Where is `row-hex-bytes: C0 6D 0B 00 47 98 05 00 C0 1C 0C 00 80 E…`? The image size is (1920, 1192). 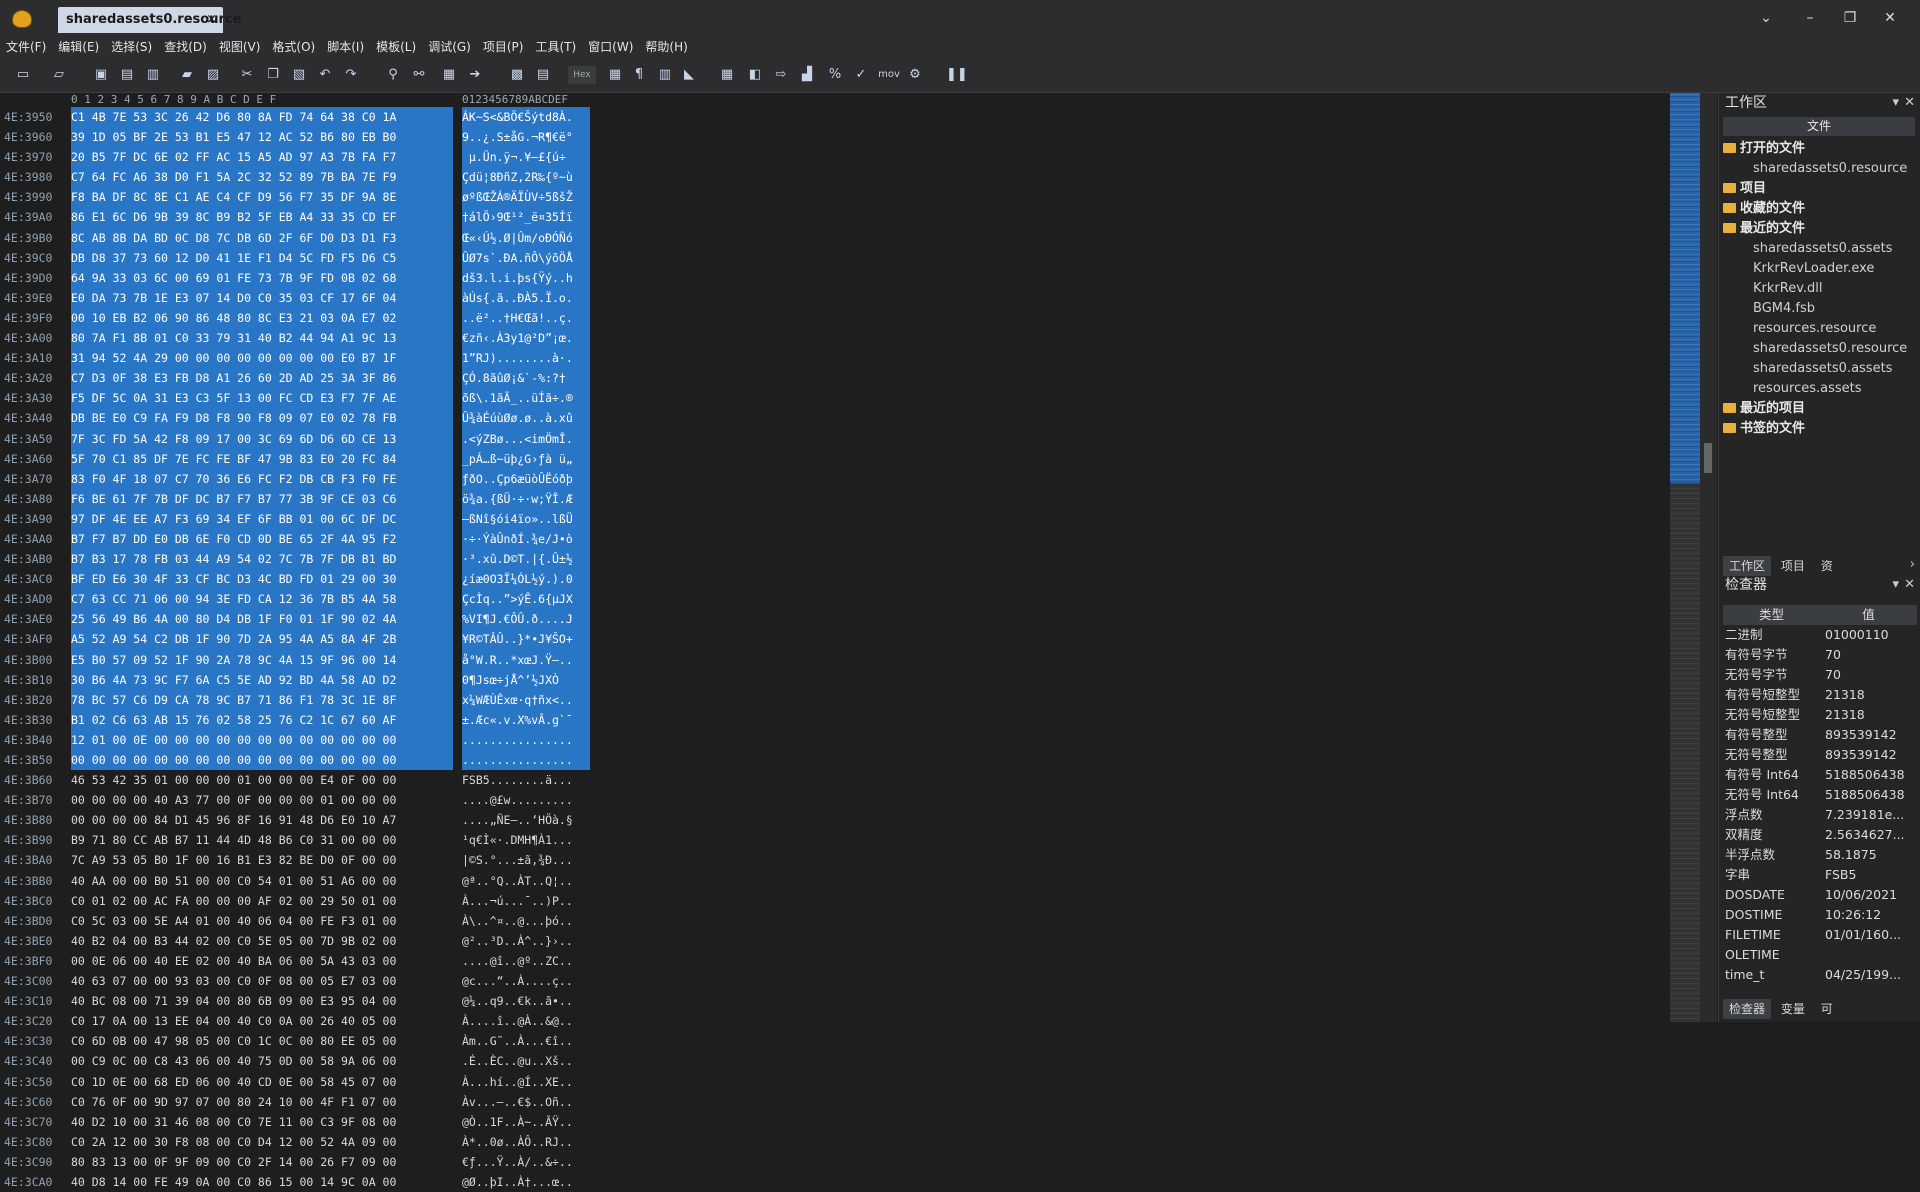
row-hex-bytes: C0 6D 0B 00 47 98 05 00 C0 1C 0C 00 80 E… is located at coordinates (262, 1041).